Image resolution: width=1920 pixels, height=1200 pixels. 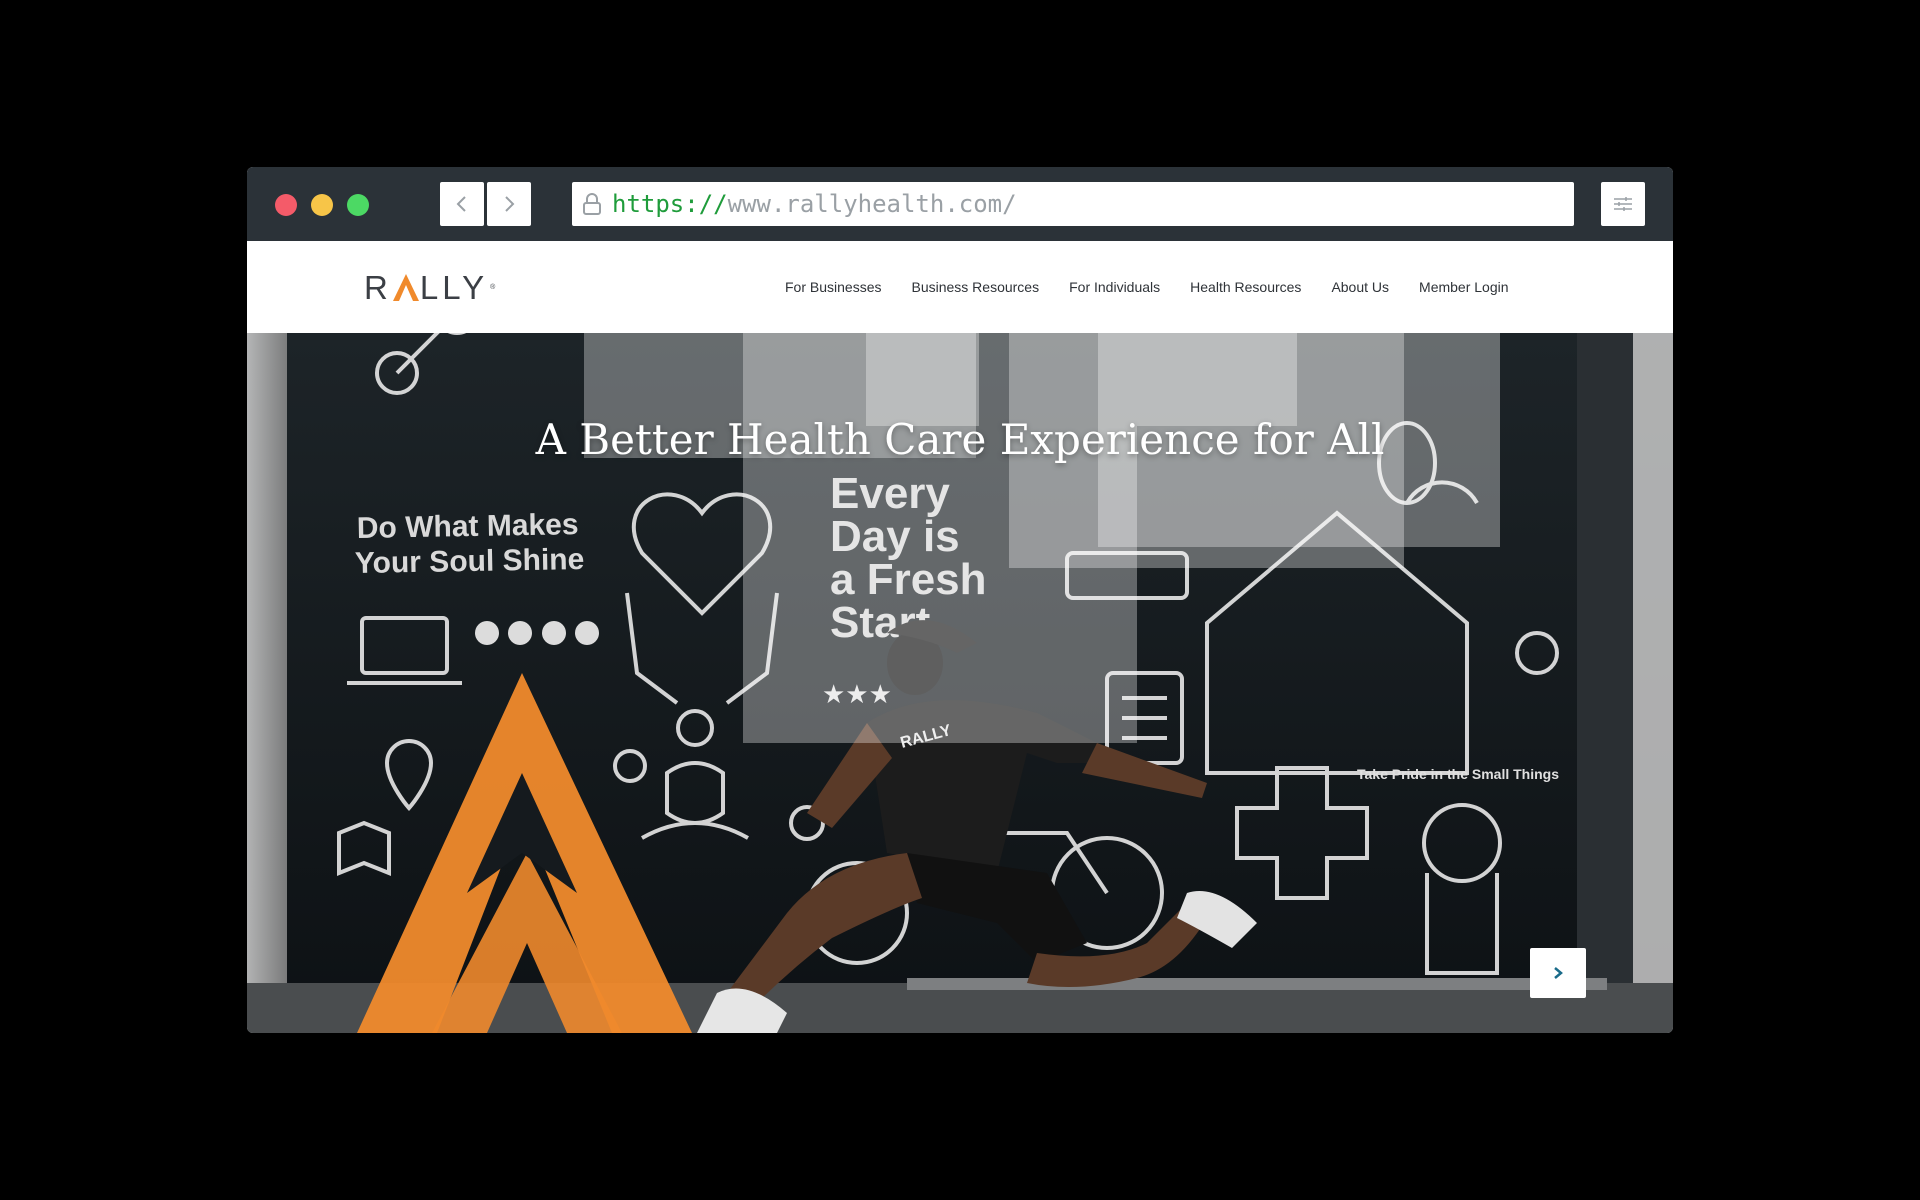 I want to click on logo-letters-lly: LLY, so click(x=454, y=287).